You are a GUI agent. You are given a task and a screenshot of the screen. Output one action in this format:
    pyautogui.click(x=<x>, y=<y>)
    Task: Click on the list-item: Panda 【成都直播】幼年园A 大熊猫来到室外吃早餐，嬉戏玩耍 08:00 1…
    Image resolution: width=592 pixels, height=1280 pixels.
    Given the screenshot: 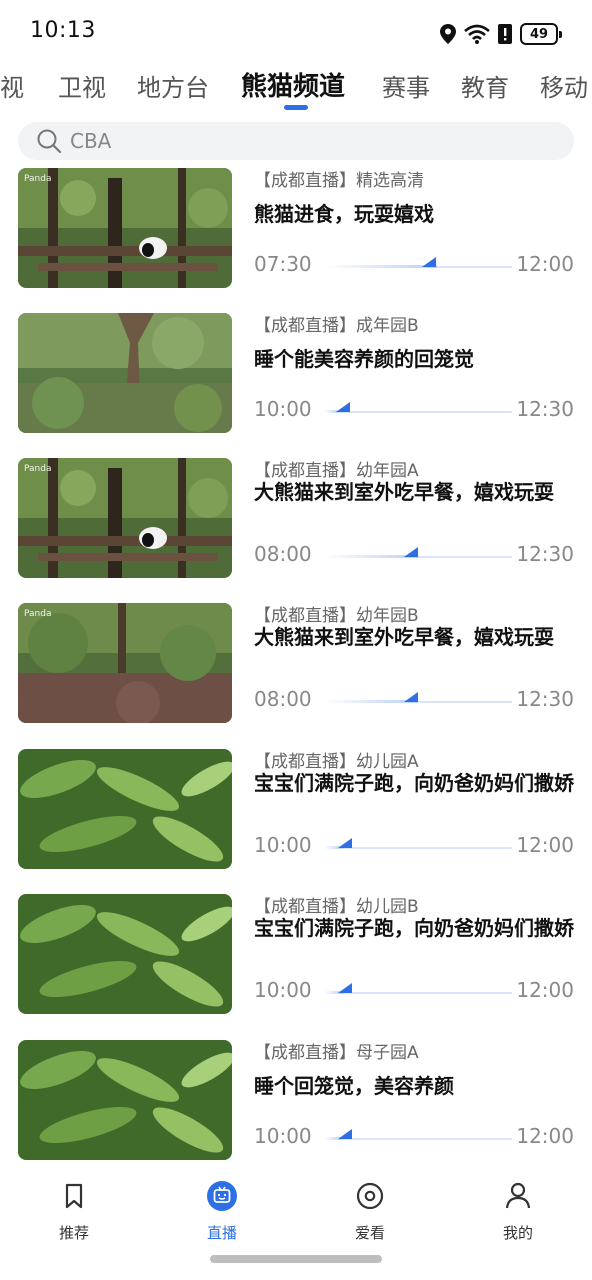 What is the action you would take?
    pyautogui.click(x=296, y=518)
    